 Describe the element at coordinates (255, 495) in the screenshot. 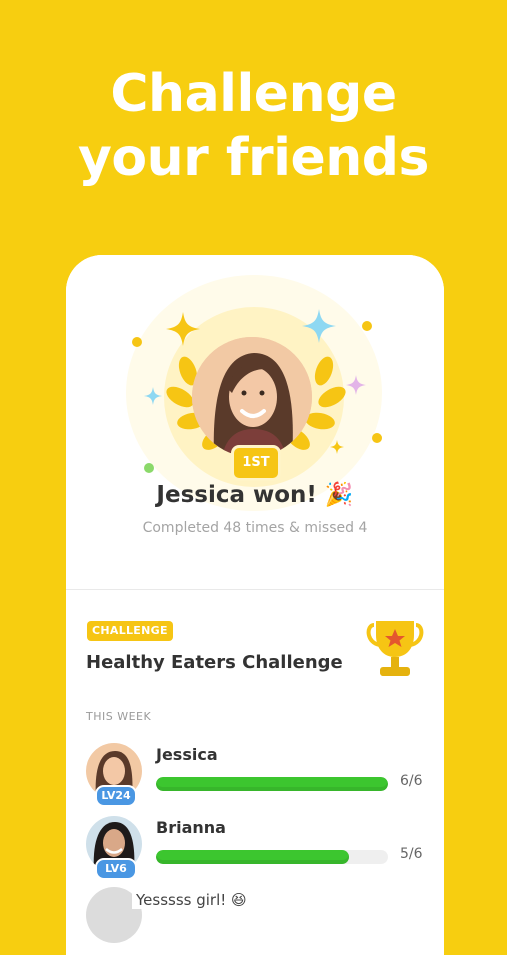

I see `winner-title: Jessica won! 🎉` at that location.